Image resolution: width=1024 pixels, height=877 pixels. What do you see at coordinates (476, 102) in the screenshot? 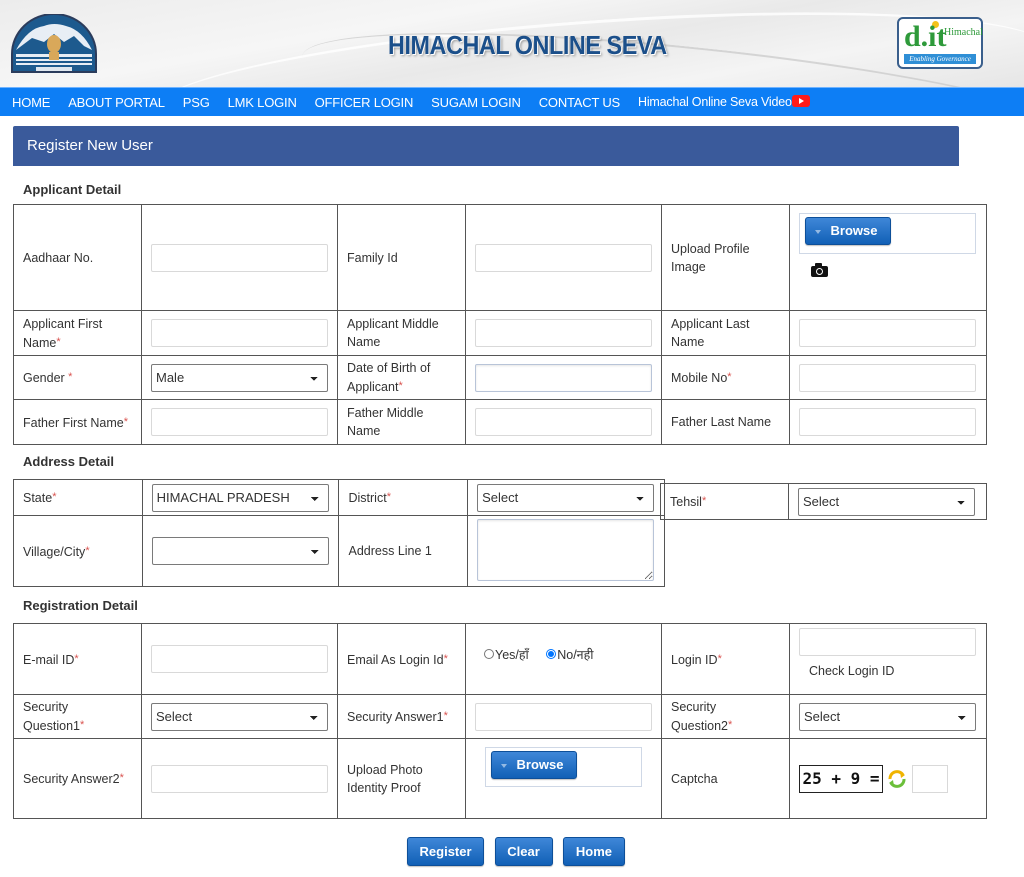
I see `nav-sugam-login: SUGAM LOGIN` at bounding box center [476, 102].